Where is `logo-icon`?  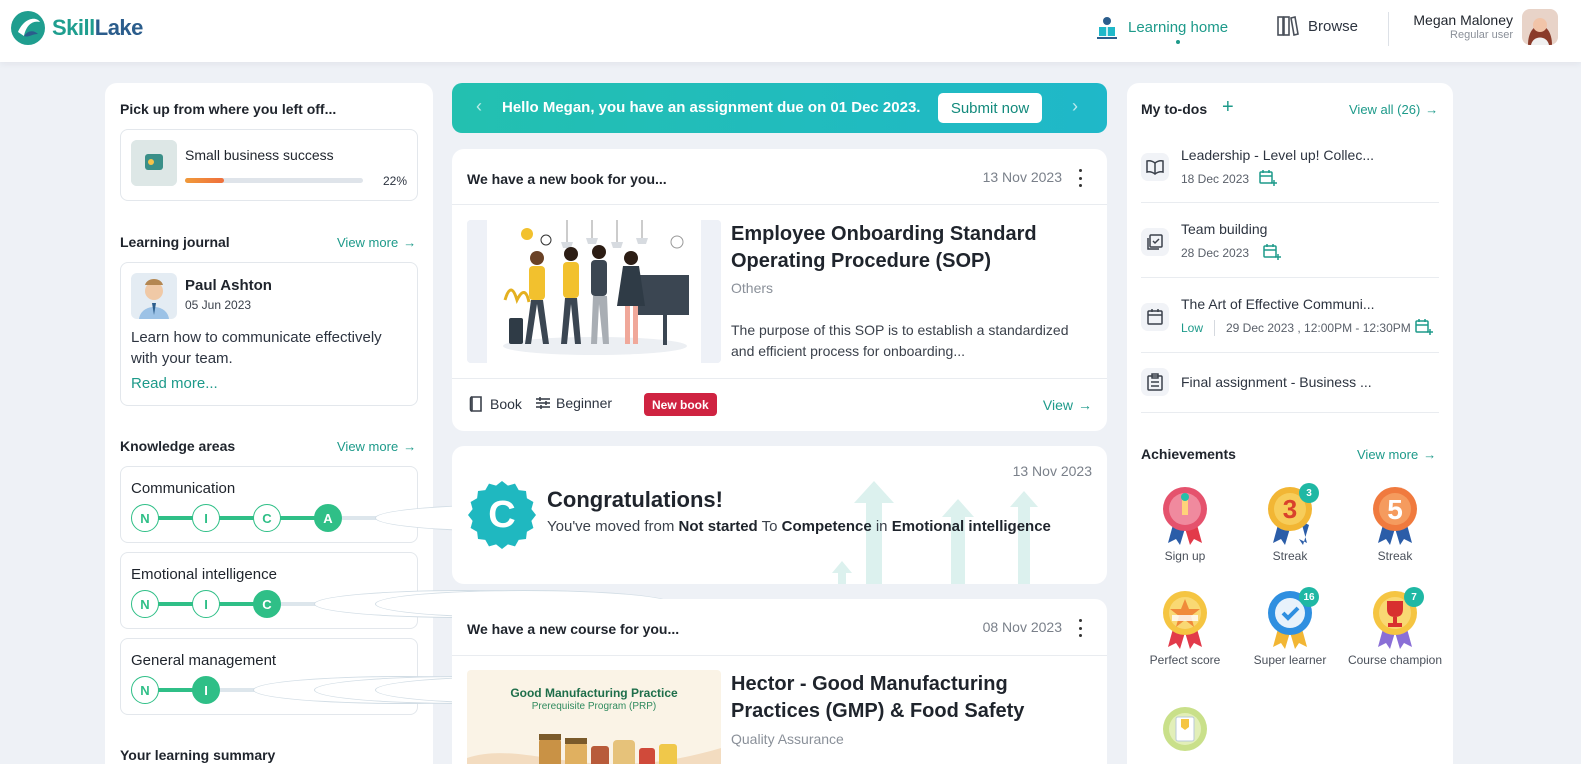 logo-icon is located at coordinates (28, 28).